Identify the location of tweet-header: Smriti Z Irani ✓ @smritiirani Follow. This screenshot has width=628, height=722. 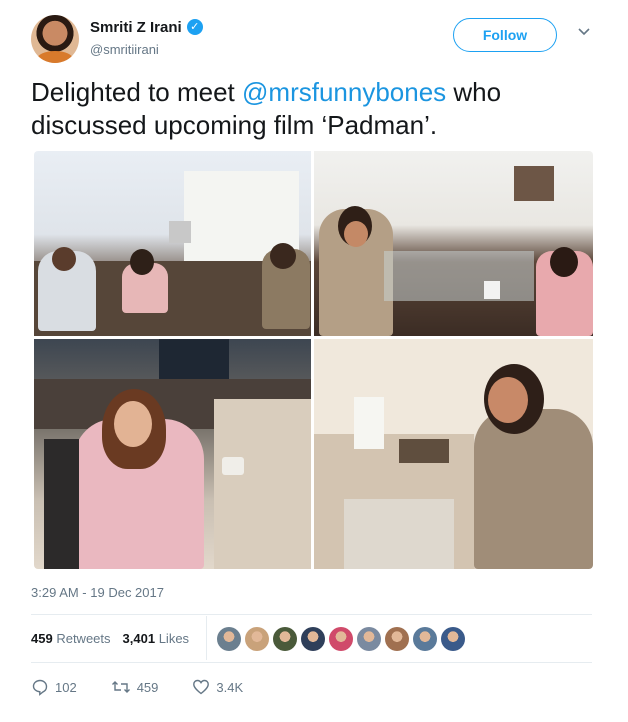
(318, 39).